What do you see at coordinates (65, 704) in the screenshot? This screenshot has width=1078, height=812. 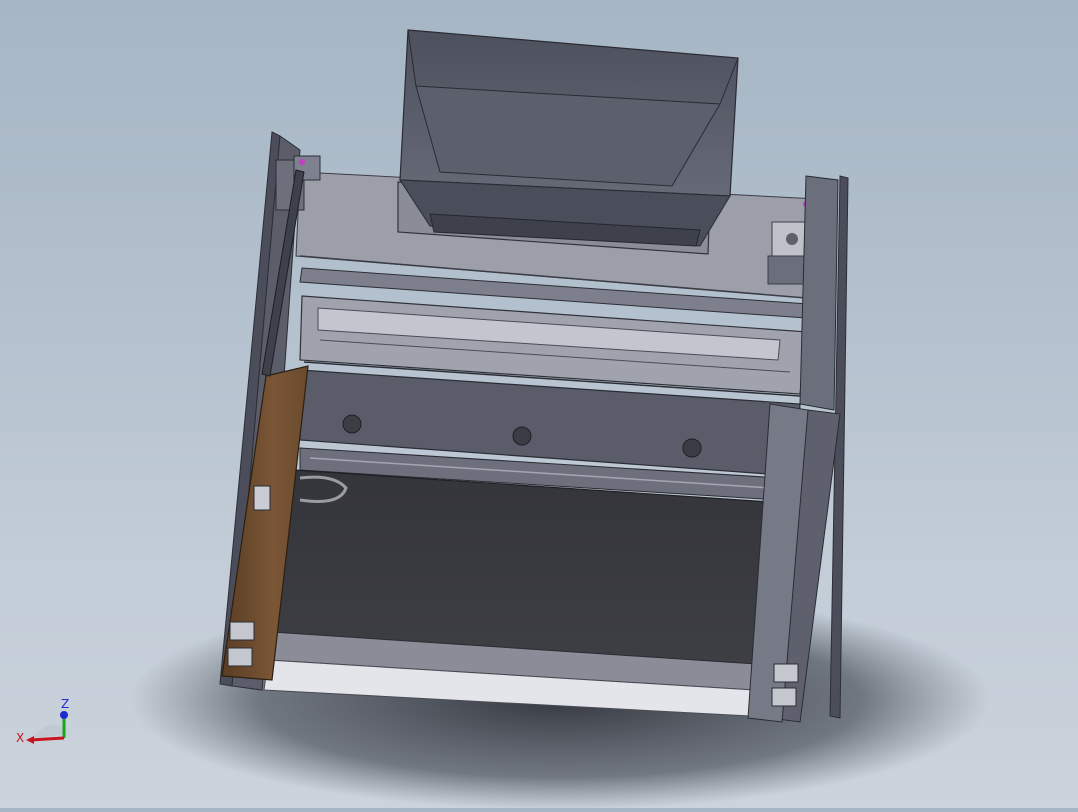 I see `triad-z-label: Z` at bounding box center [65, 704].